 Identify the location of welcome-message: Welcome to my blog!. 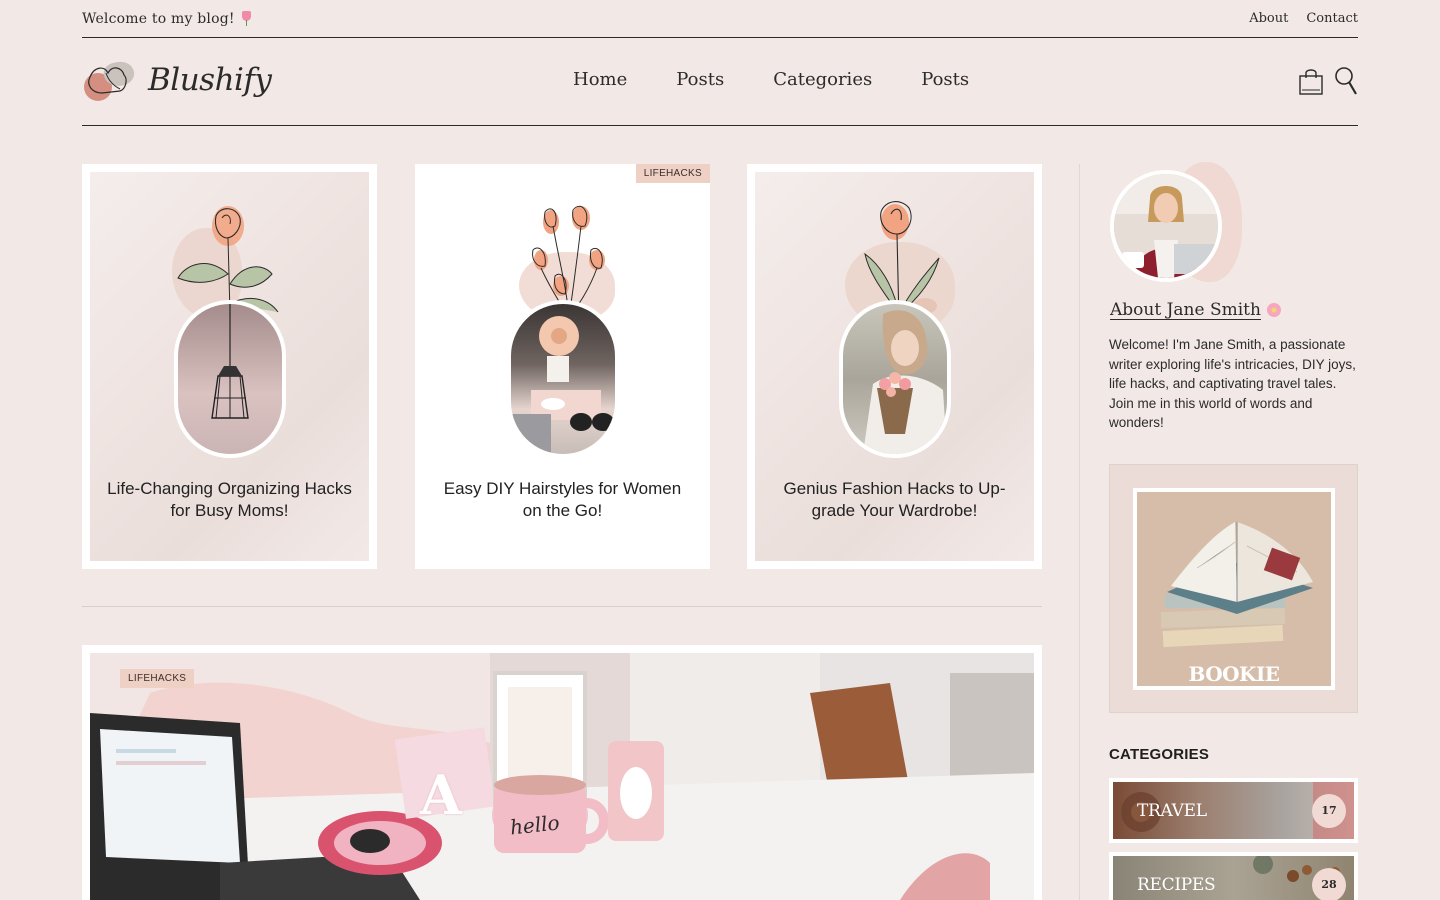
(167, 19).